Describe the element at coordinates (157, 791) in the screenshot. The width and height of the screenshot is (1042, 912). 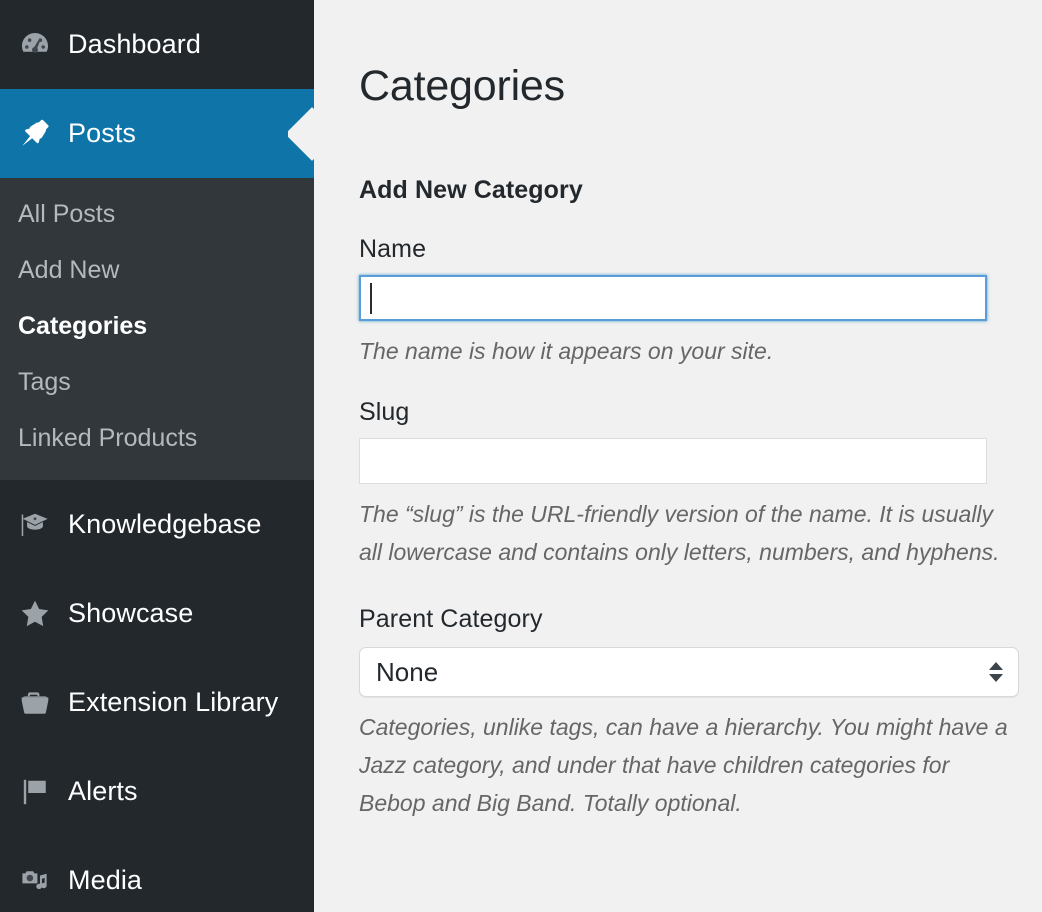
I see `sidebar-item-alerts: Alerts` at that location.